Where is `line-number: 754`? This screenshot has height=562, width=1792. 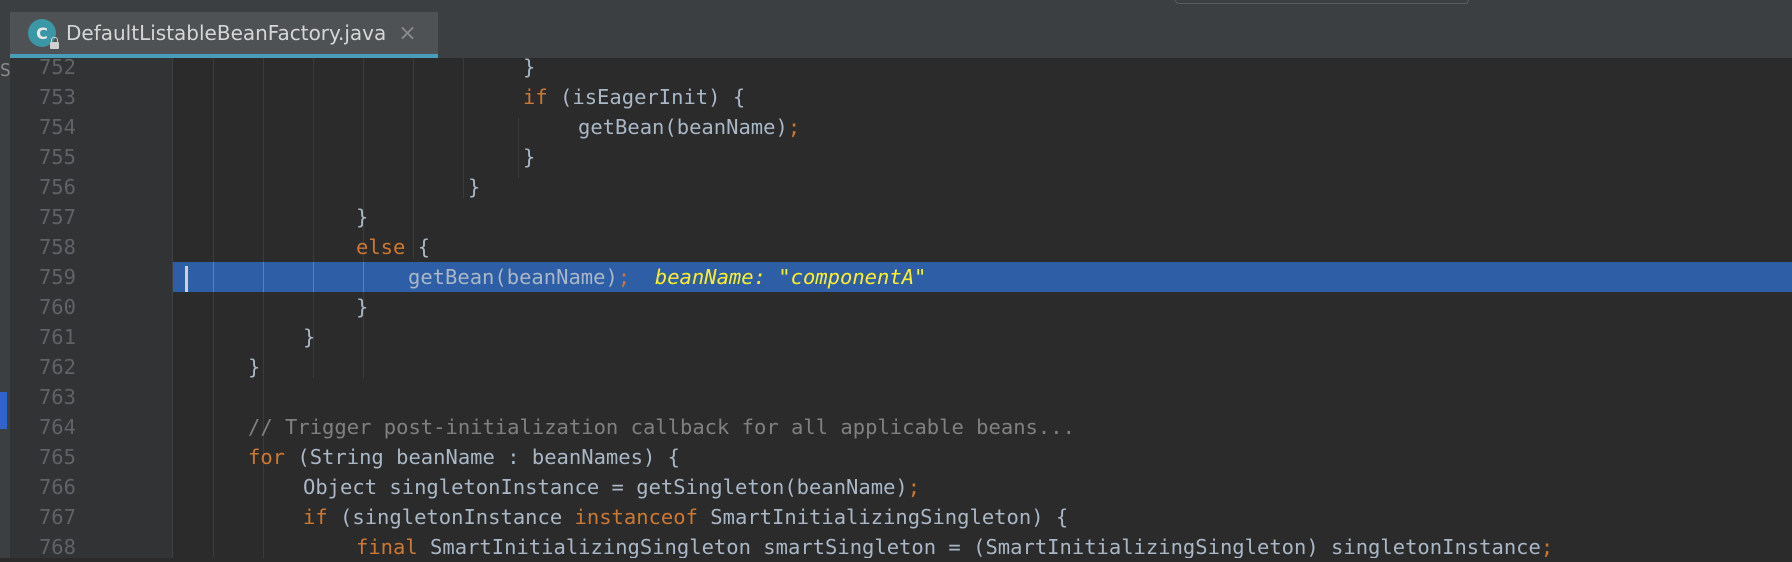
line-number: 754 is located at coordinates (57, 127).